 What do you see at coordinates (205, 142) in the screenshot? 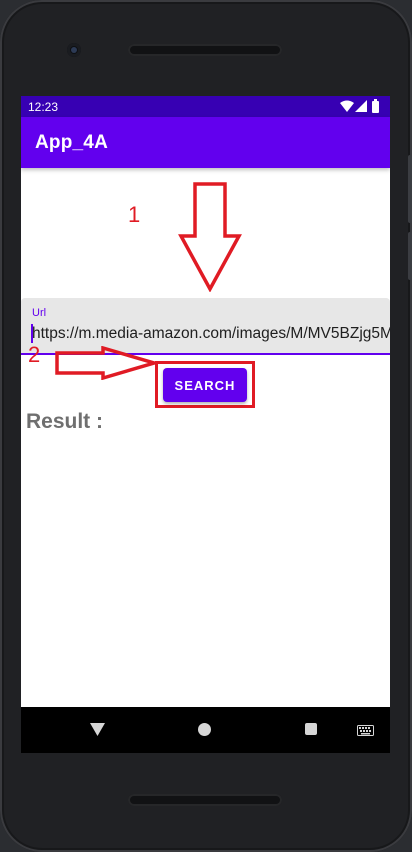
I see `app-bar: App_4A` at bounding box center [205, 142].